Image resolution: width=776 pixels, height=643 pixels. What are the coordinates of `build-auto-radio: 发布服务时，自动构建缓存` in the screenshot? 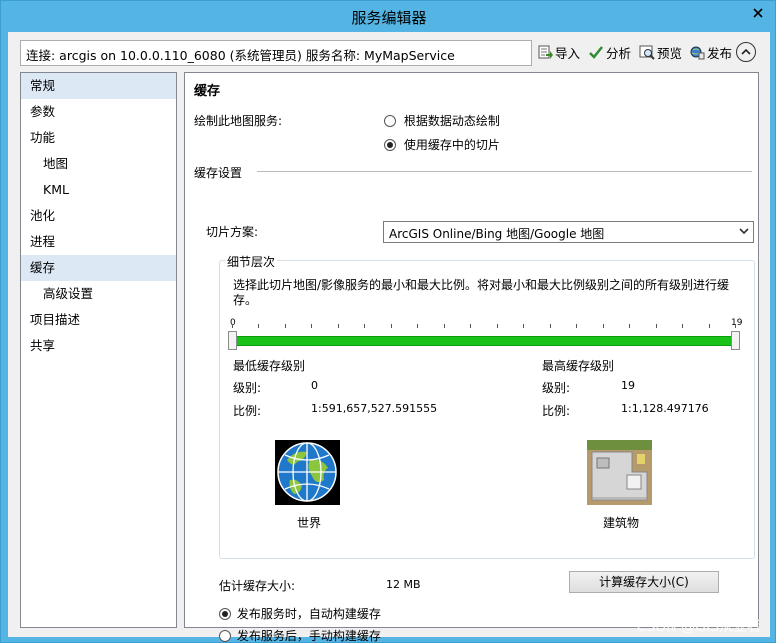 It's located at (300, 613).